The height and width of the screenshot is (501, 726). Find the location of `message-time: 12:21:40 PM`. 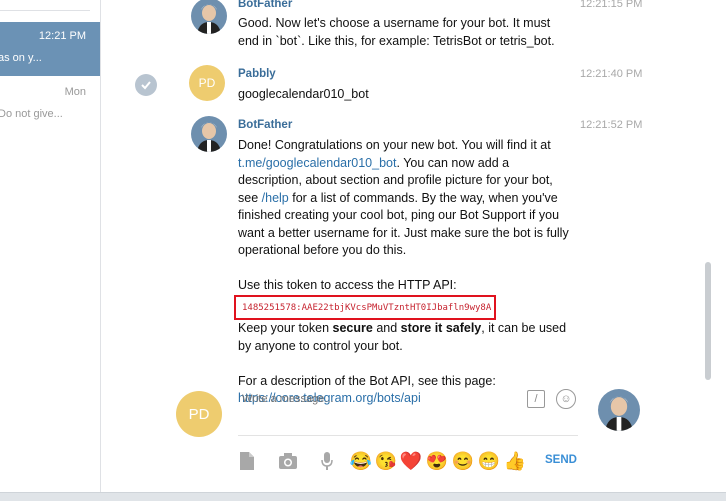

message-time: 12:21:40 PM is located at coordinates (611, 74).